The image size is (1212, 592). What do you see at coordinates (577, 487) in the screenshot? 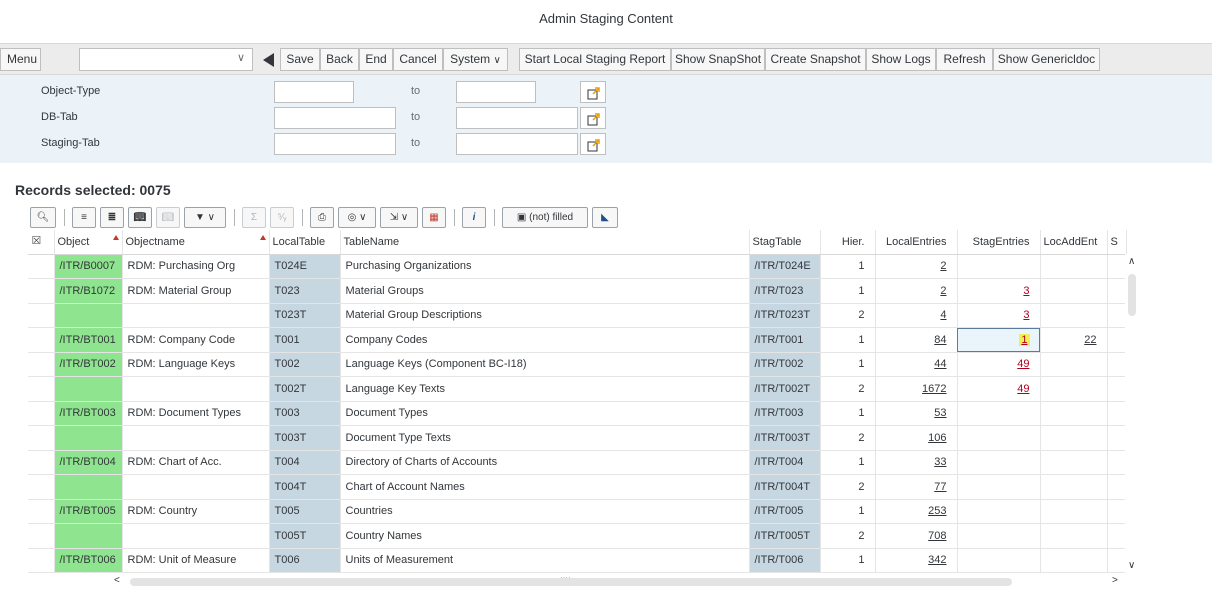
I see `table-row: T004T Chart of Account Names/ITR/T004T 2 77` at bounding box center [577, 487].